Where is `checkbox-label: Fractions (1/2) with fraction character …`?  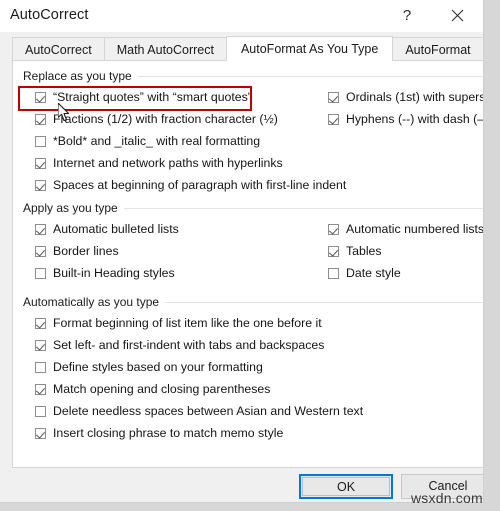
checkbox-label: Fractions (1/2) with fraction character … is located at coordinates (165, 119).